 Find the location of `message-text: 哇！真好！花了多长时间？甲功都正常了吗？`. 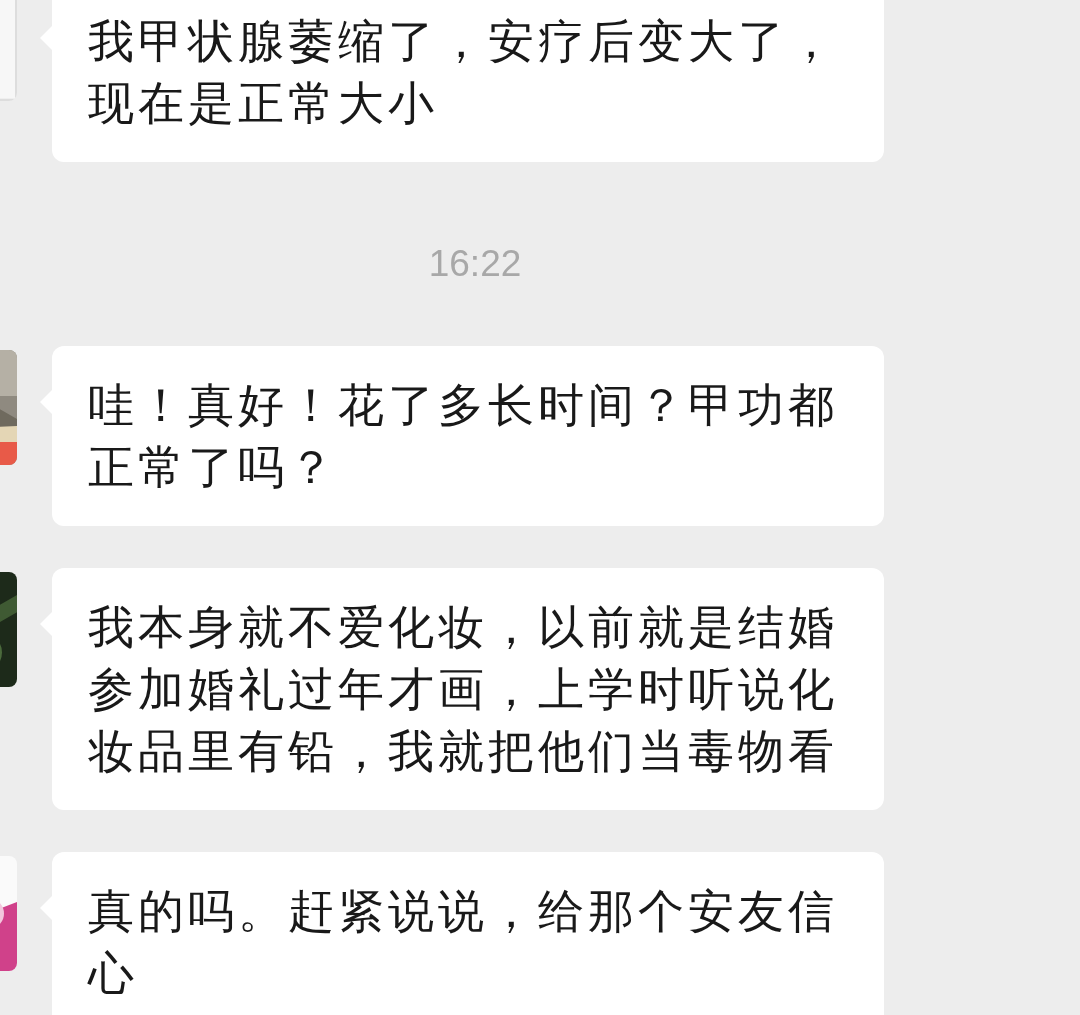

message-text: 哇！真好！花了多长时间？甲功都正常了吗？ is located at coordinates (463, 436).